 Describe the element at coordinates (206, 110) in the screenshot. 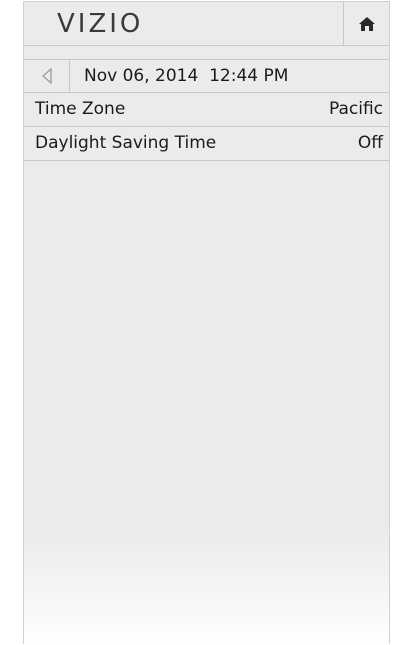

I see `time-zone-row: Time Zone Pacific` at that location.